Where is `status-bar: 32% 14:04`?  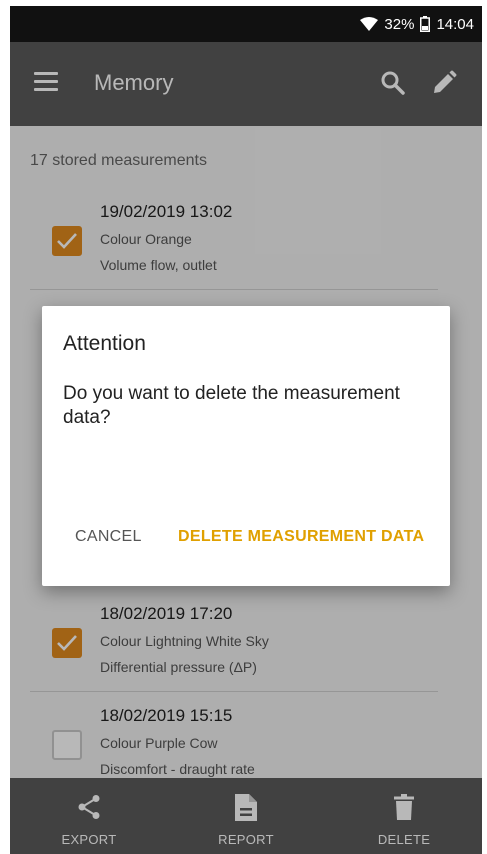
status-bar: 32% 14:04 is located at coordinates (246, 24).